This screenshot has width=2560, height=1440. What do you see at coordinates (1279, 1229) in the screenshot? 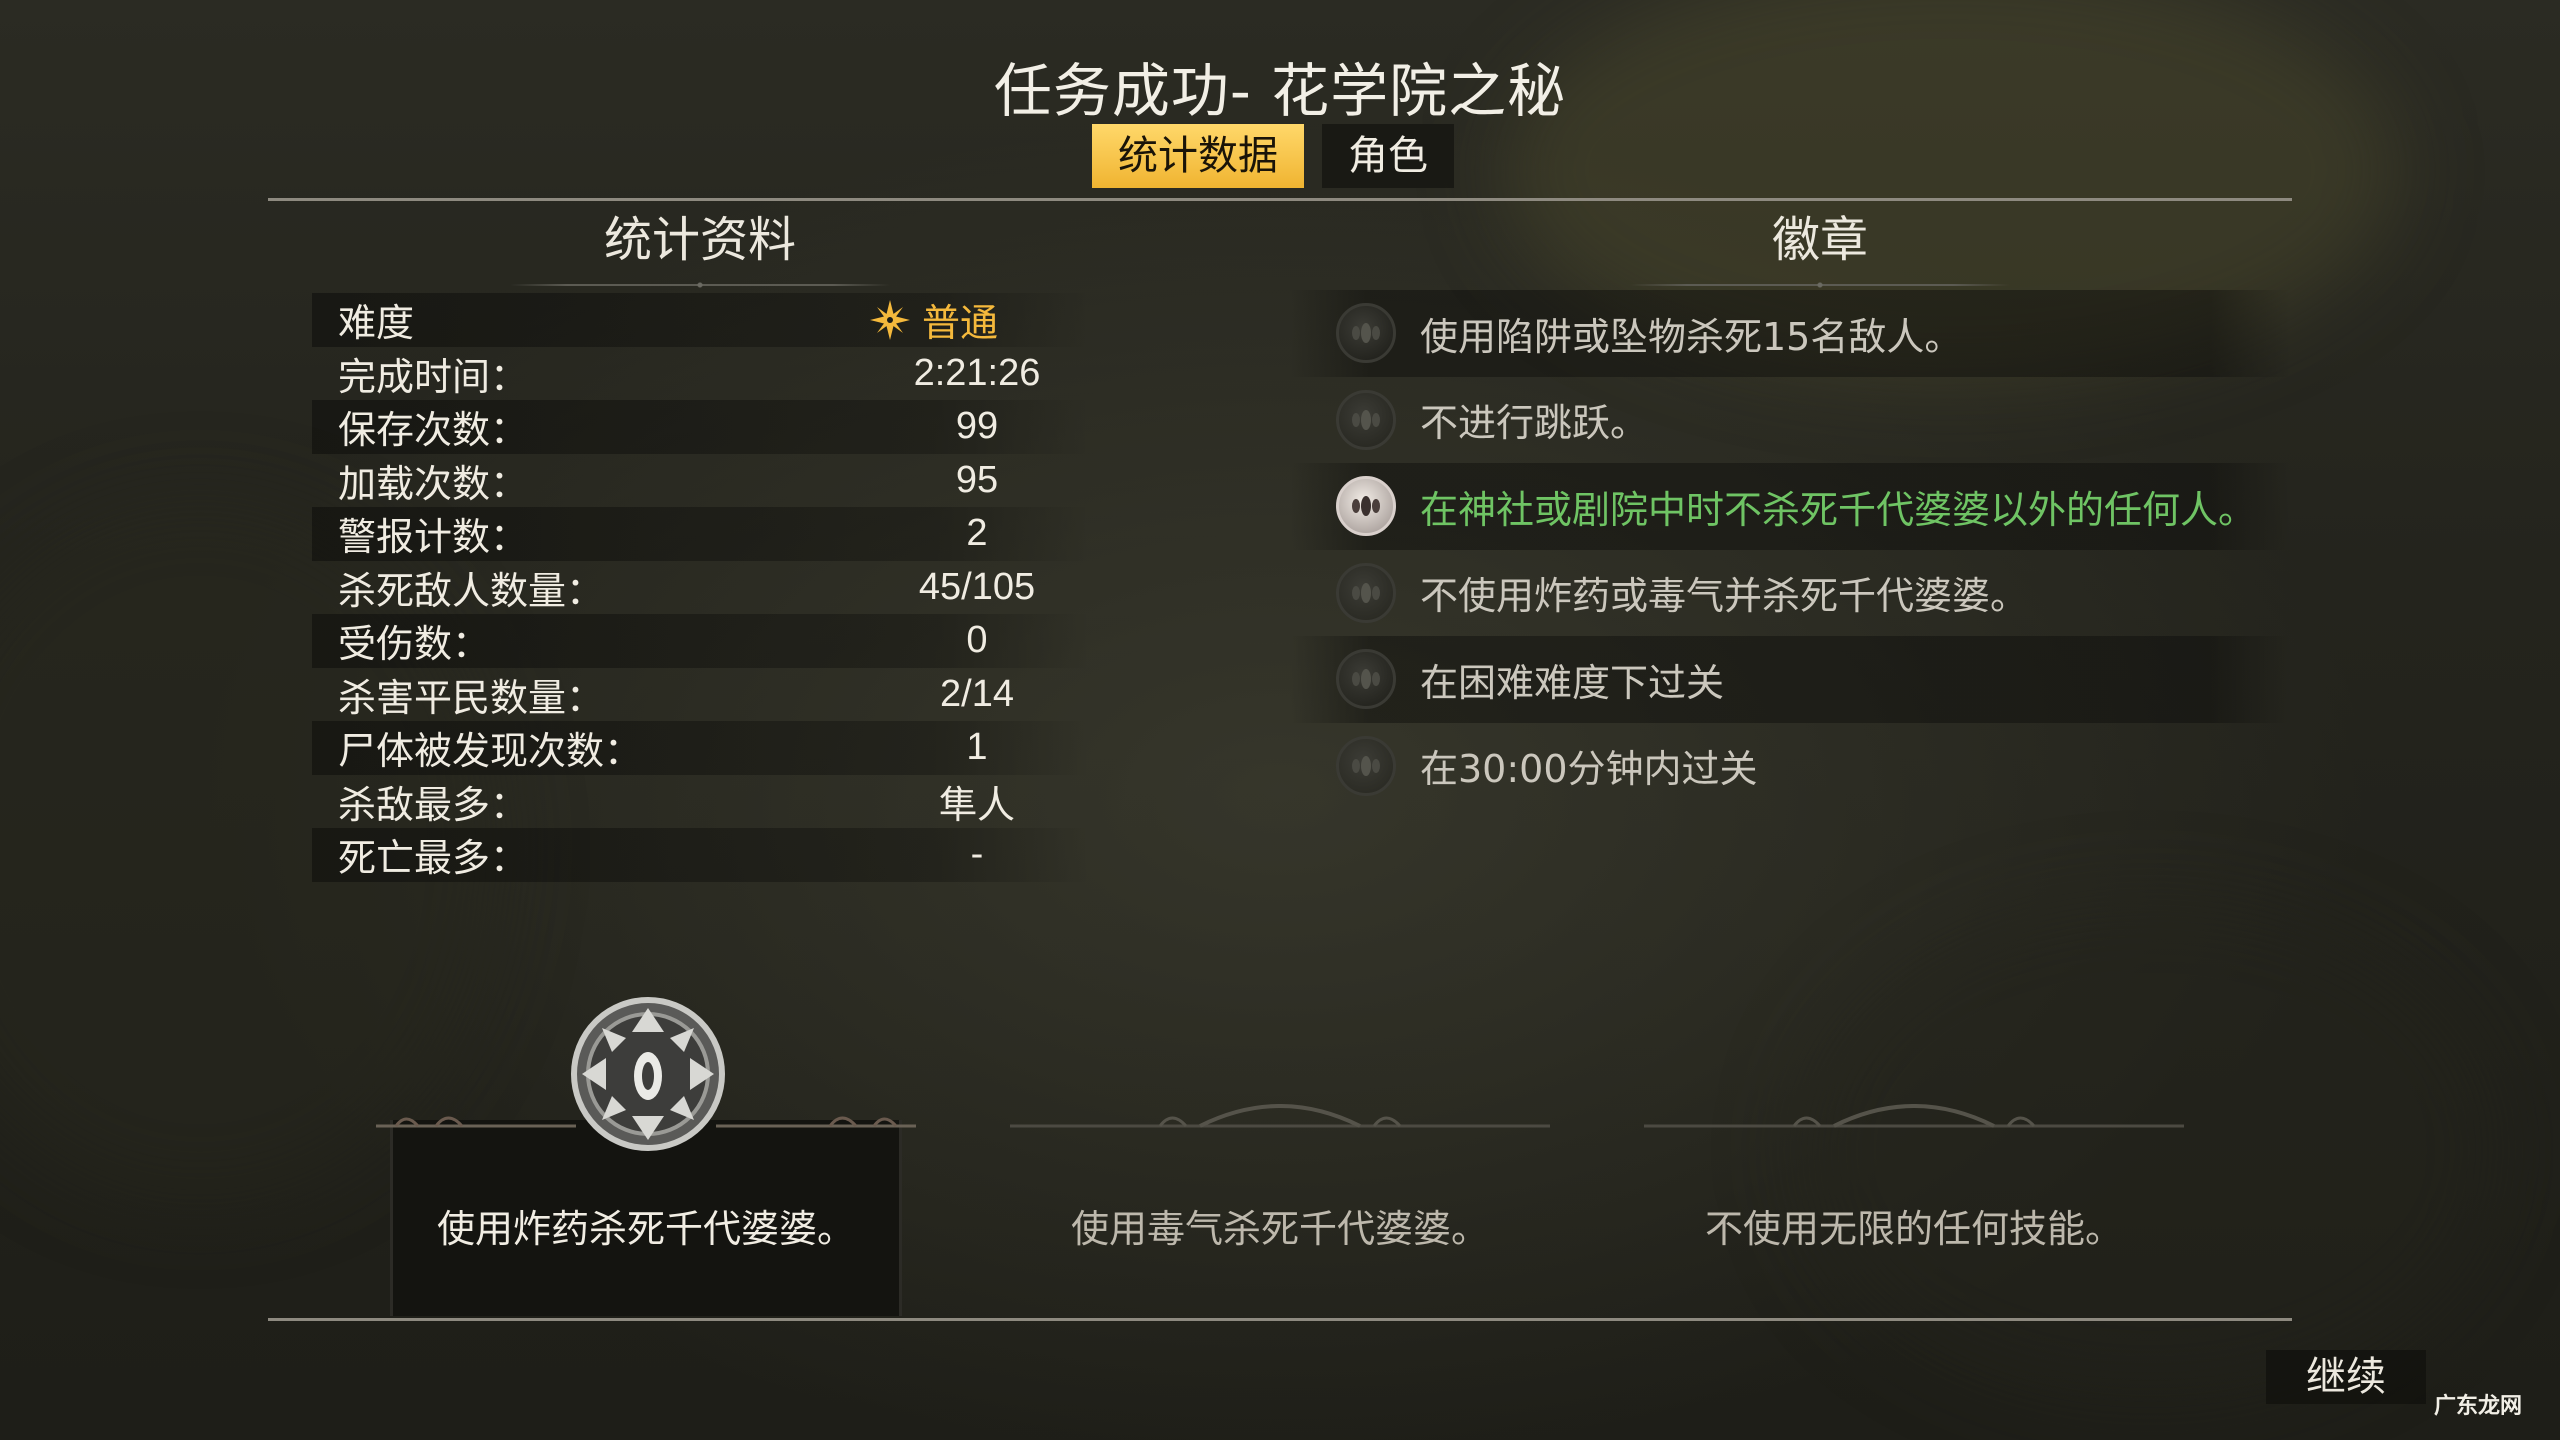
I see `challenge-text: 使用毒气杀死千代婆婆。` at bounding box center [1279, 1229].